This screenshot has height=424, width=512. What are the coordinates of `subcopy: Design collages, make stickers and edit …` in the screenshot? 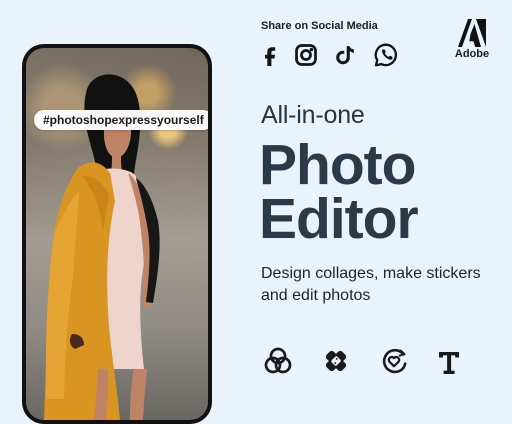 It's located at (371, 284).